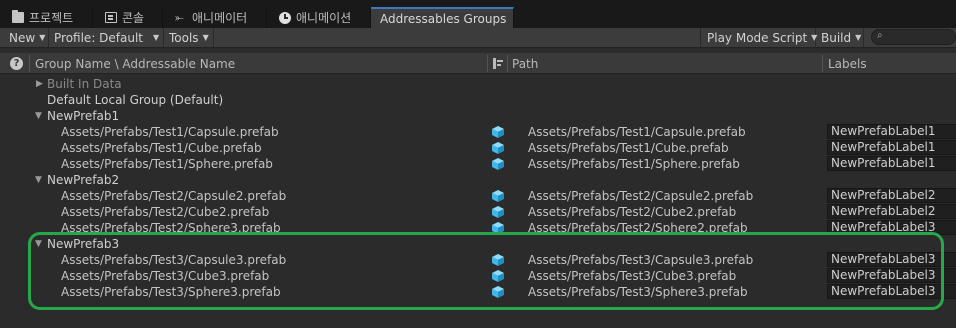 The image size is (956, 328). I want to click on column-header-labels: Labels, so click(847, 63).